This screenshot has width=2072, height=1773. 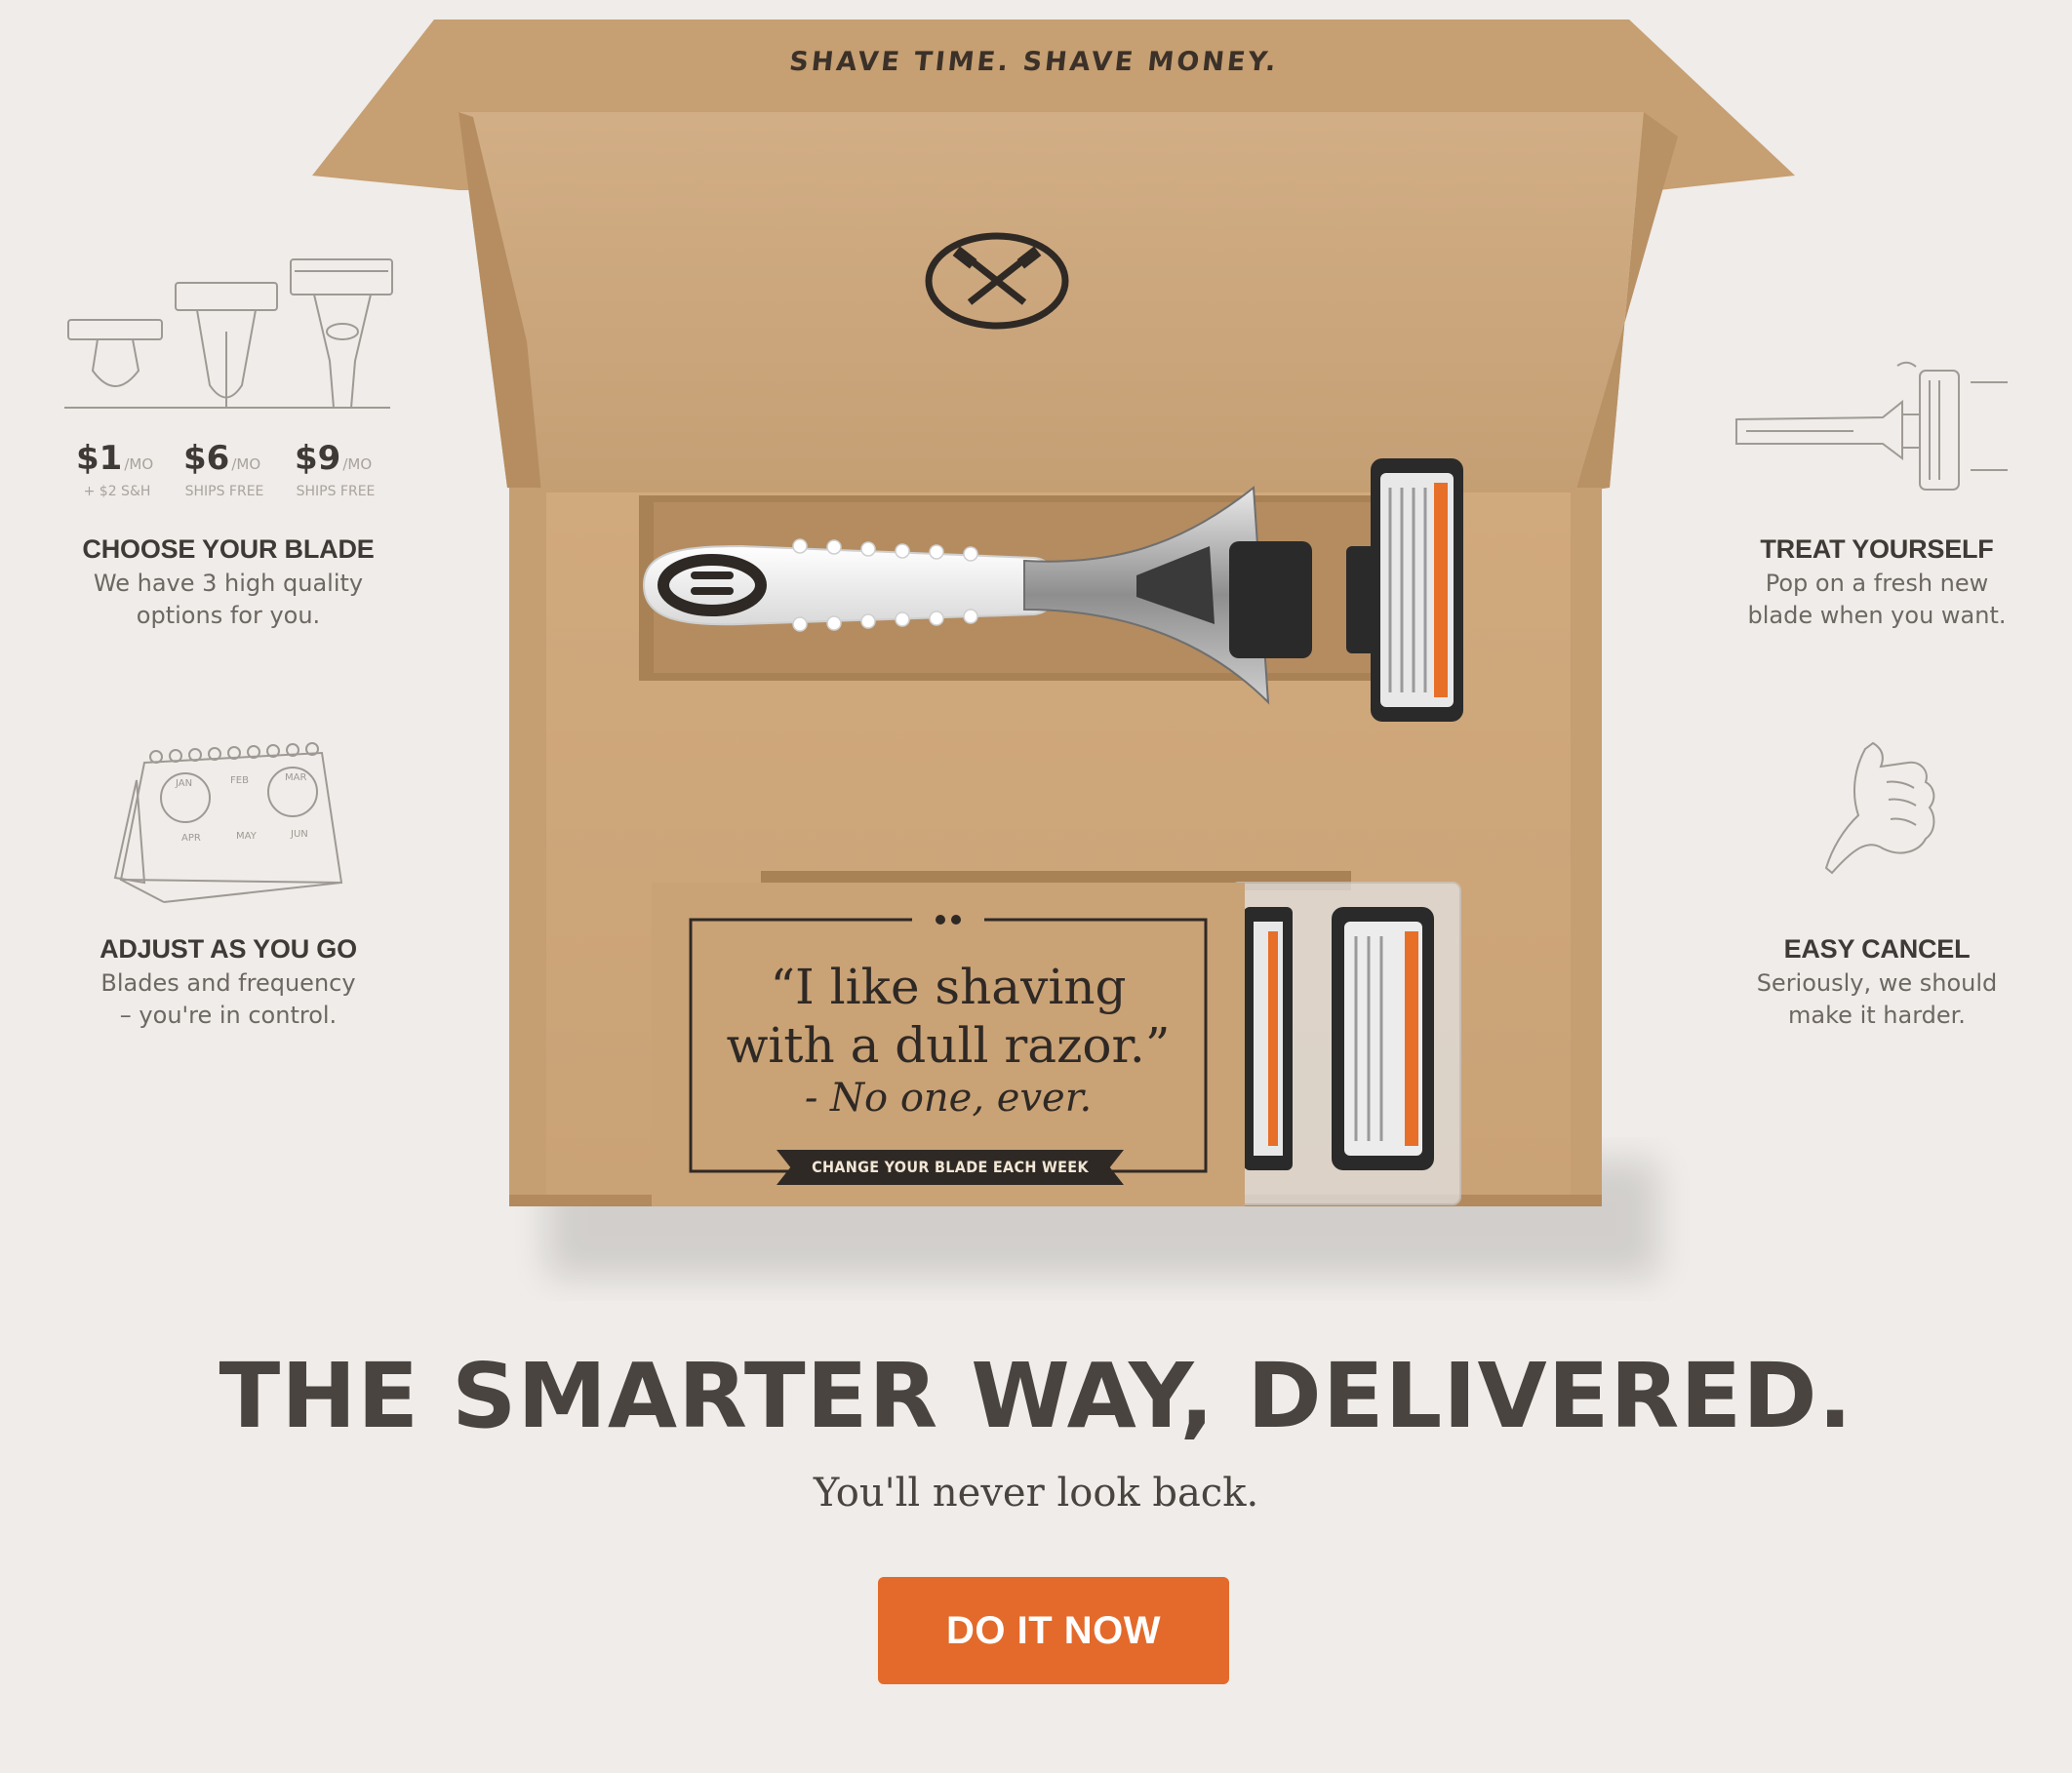 I want to click on desc-line: blade when you want., so click(x=1877, y=615).